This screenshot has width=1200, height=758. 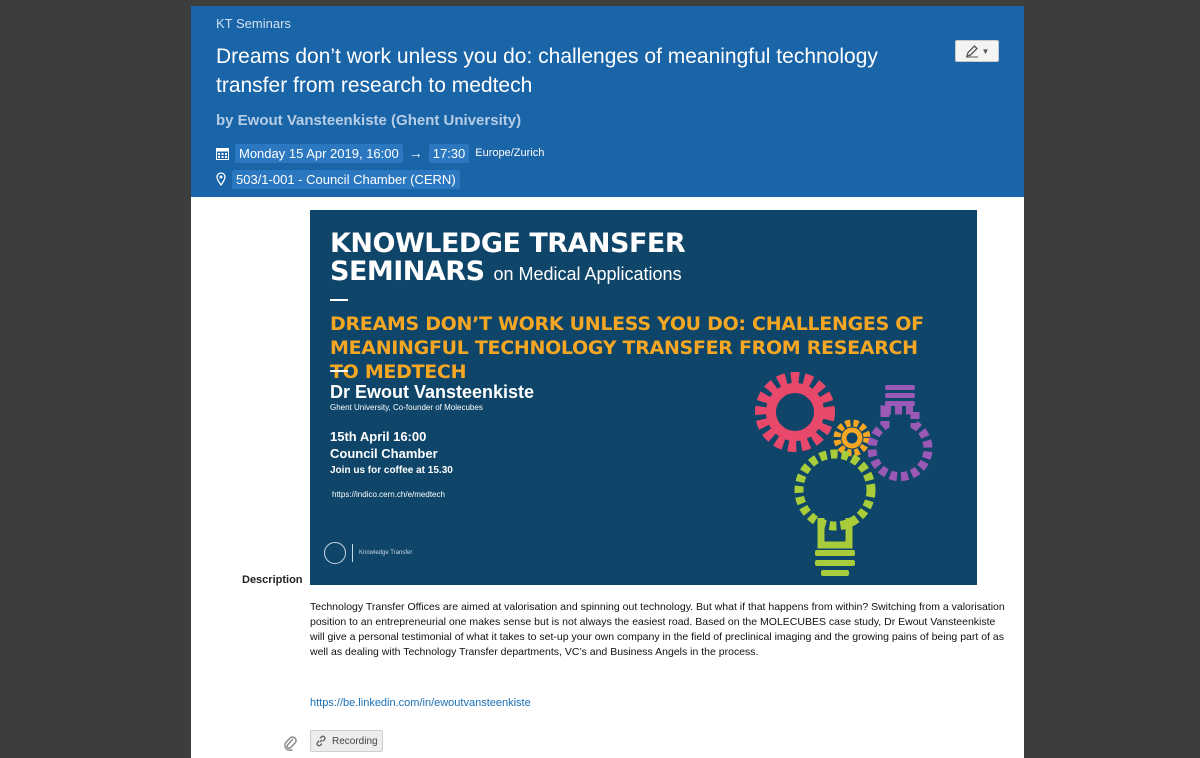 I want to click on gears-lightbulb-illustration, so click(x=844, y=474).